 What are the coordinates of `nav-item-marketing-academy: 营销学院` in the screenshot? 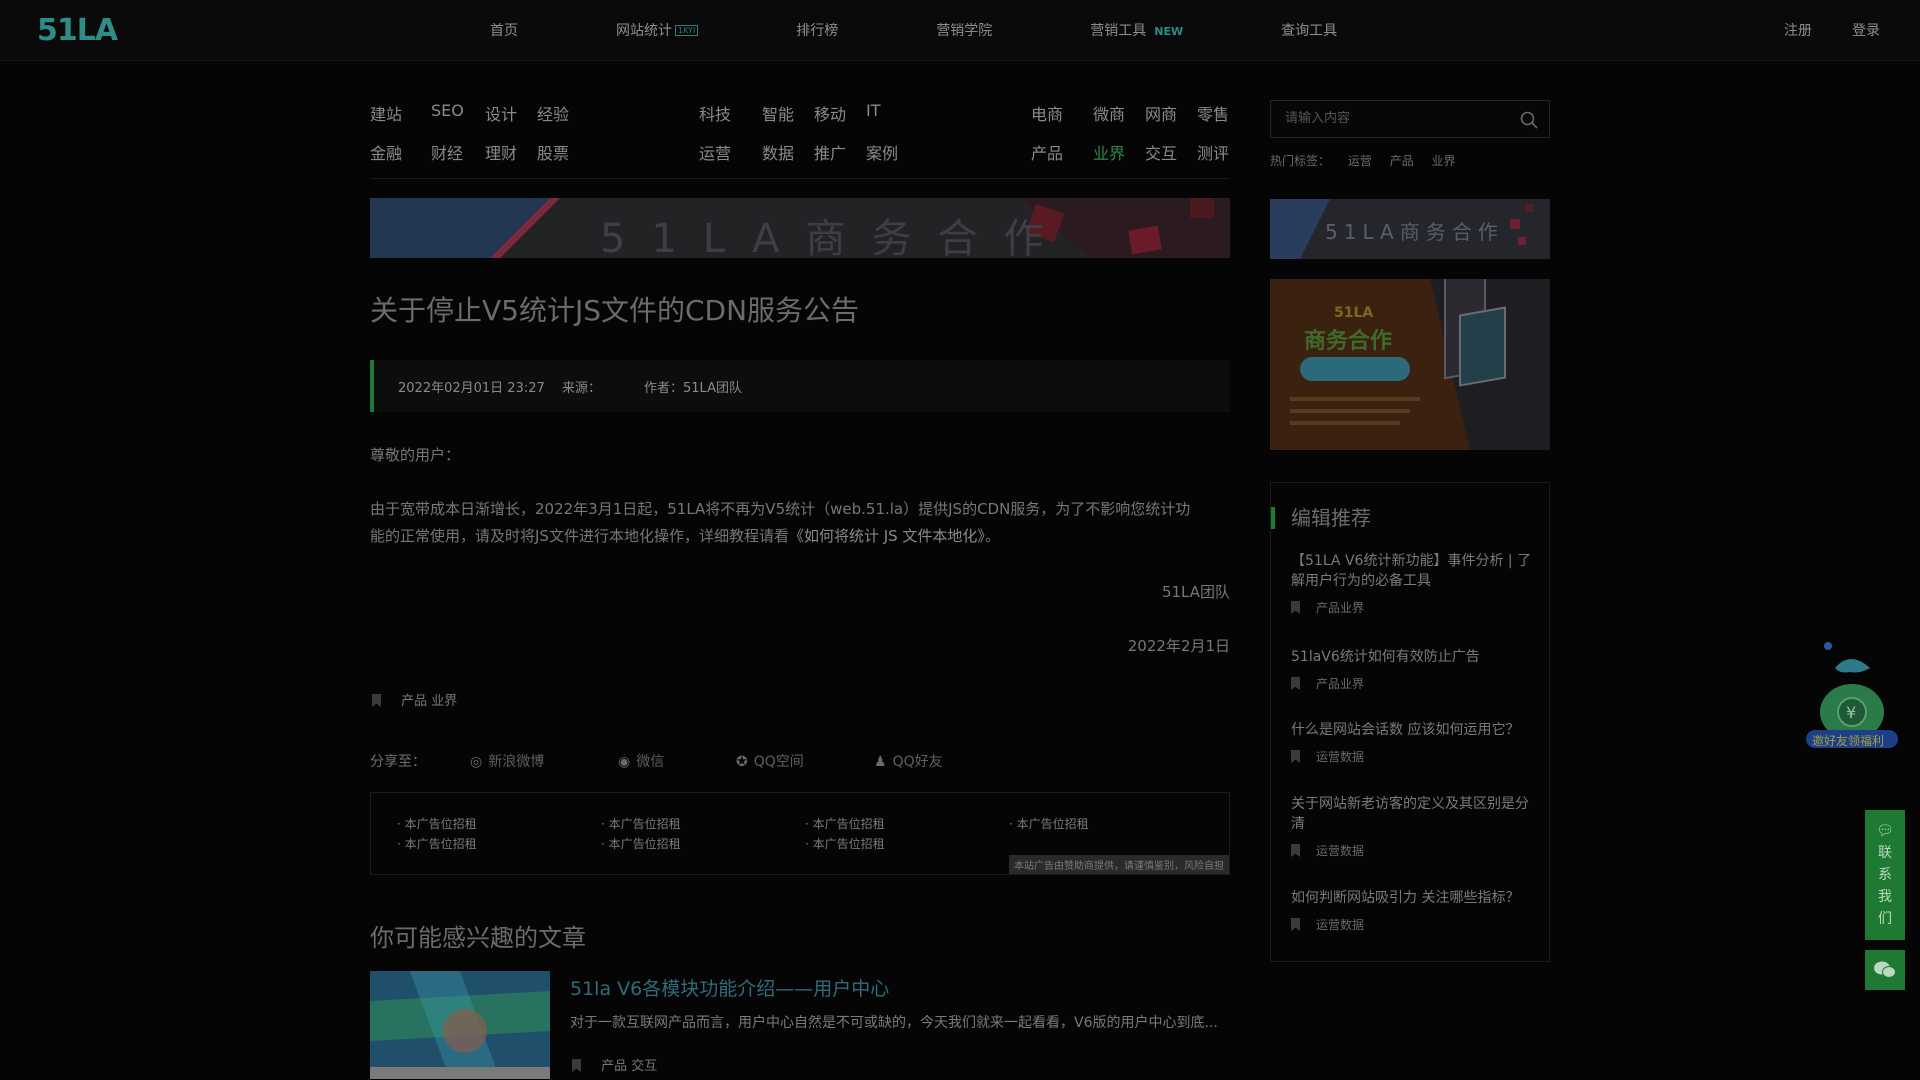 It's located at (964, 30).